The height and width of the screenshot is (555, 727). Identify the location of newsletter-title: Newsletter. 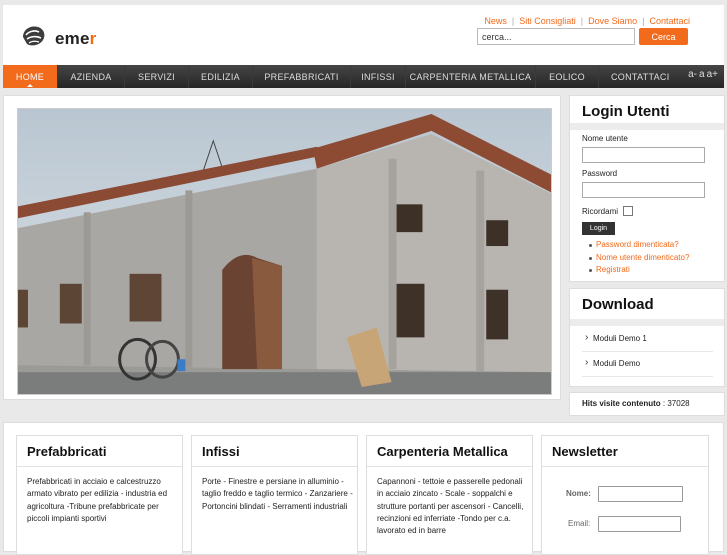
(585, 451).